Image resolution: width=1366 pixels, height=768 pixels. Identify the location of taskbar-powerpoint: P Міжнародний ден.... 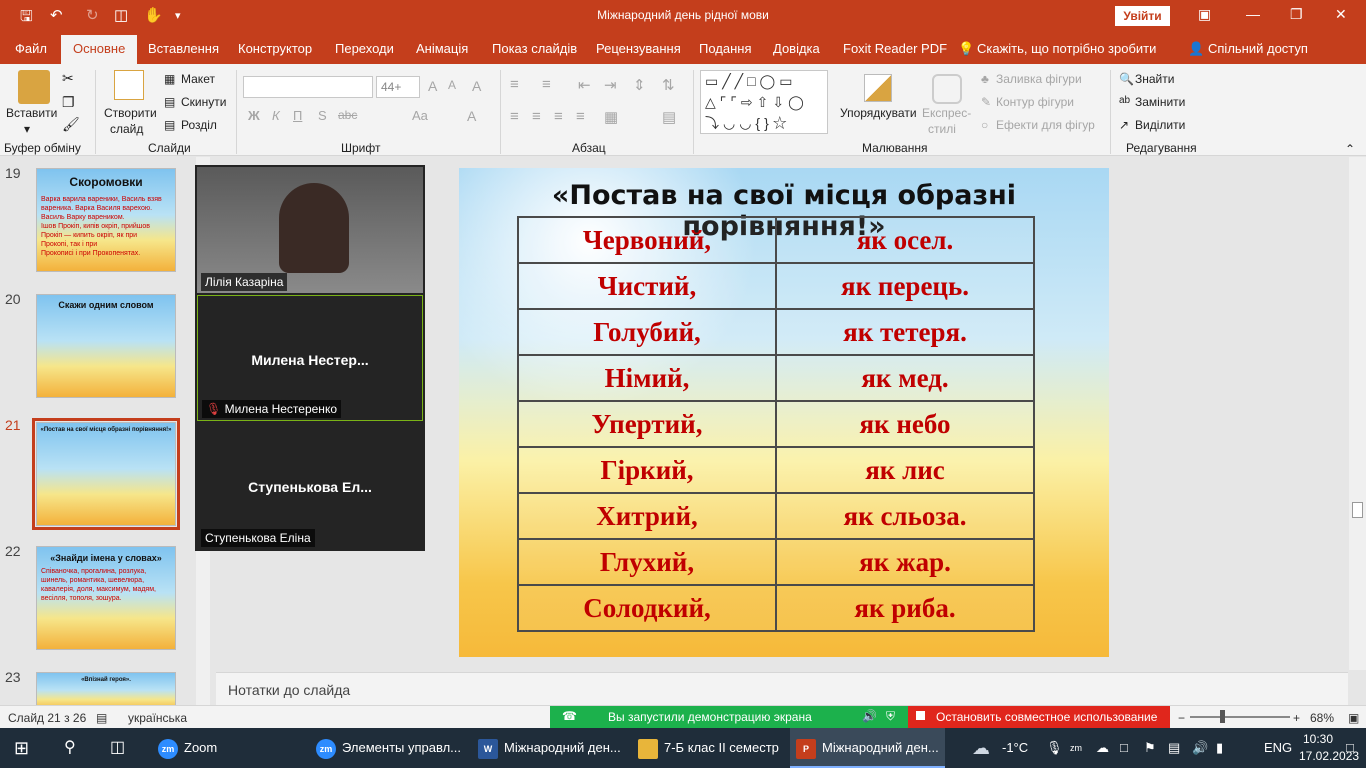
(867, 748).